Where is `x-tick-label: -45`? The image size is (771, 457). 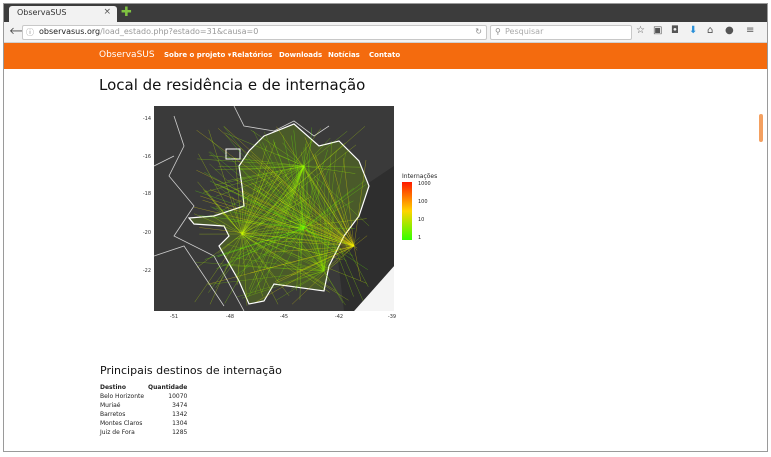
x-tick-label: -45 is located at coordinates (284, 317).